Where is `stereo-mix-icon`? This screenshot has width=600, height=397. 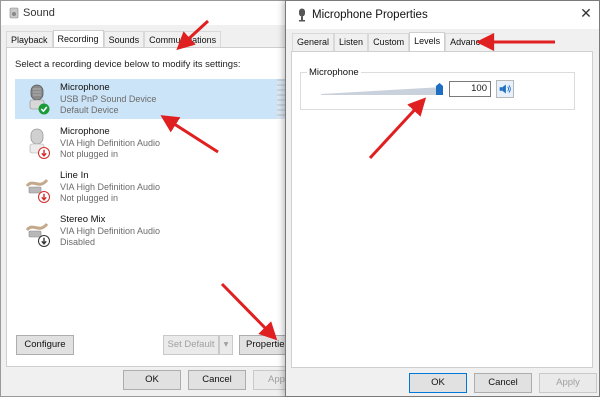
stereo-mix-icon is located at coordinates (37, 234).